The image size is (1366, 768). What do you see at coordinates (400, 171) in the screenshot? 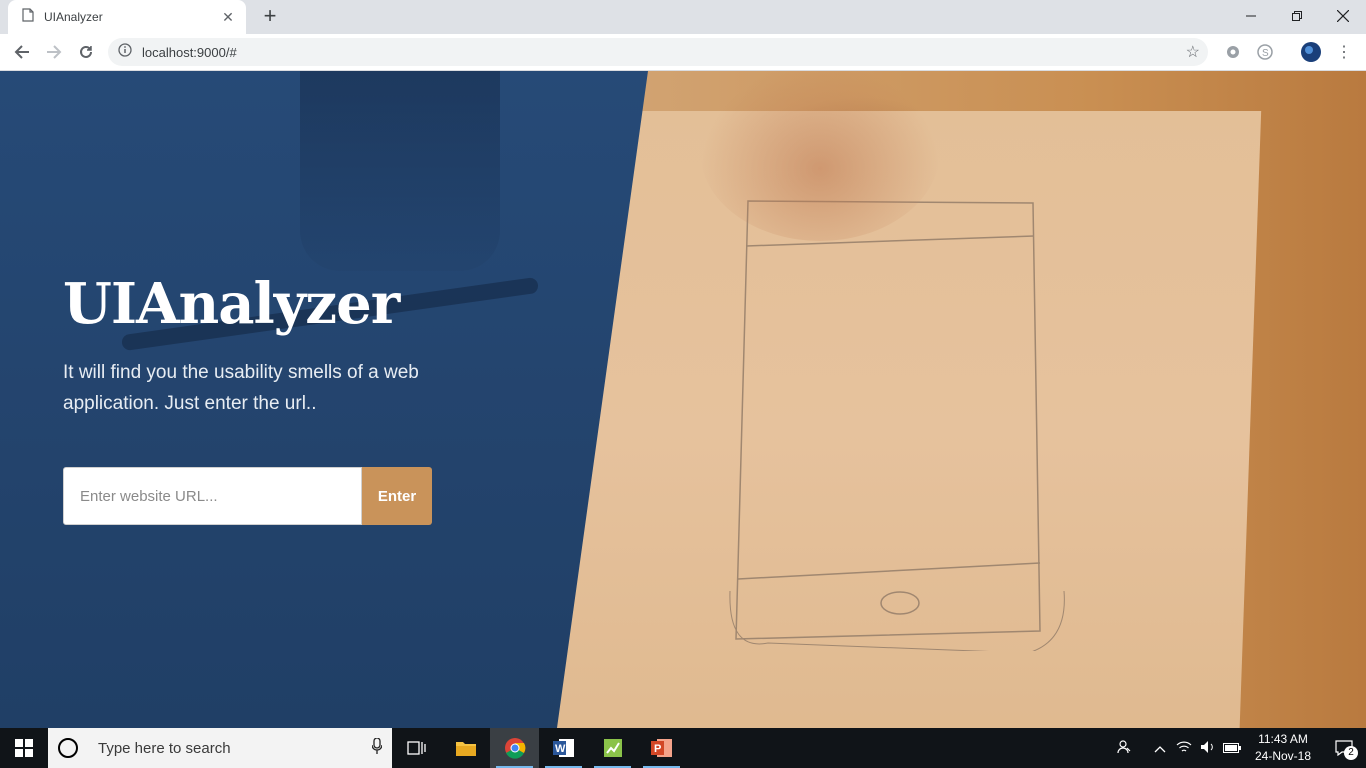
I see `glass-silhouette` at bounding box center [400, 171].